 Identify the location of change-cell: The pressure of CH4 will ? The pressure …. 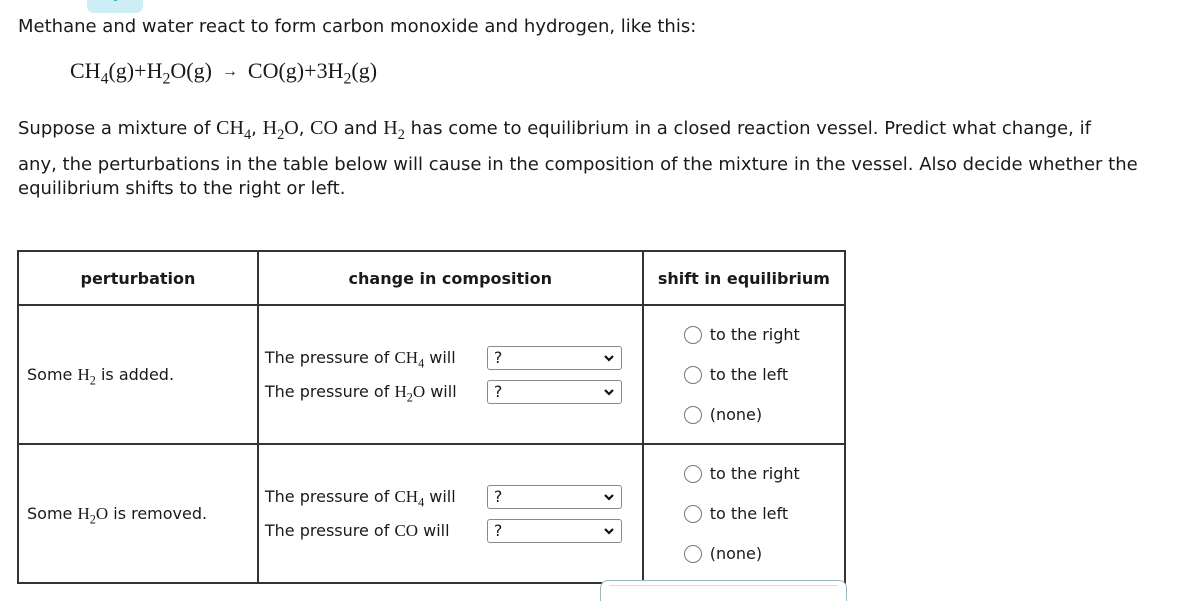
(450, 374).